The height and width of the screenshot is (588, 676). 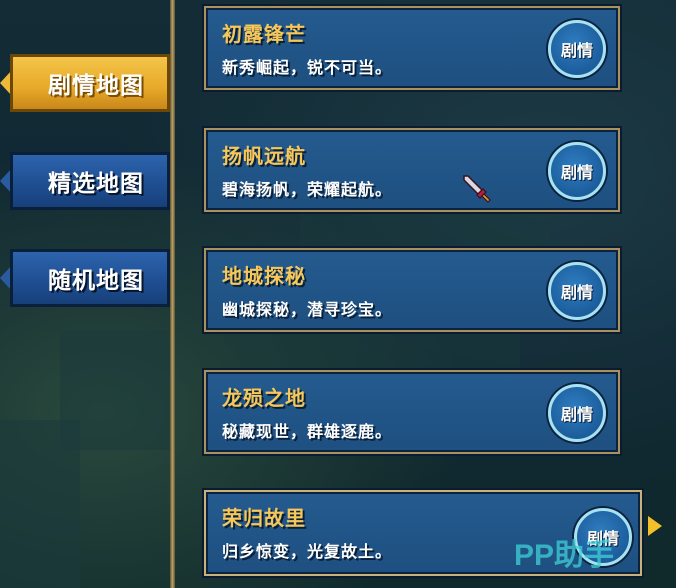 What do you see at coordinates (307, 309) in the screenshot?
I see `map-description: 幽城探秘，潜寻珍宝。` at bounding box center [307, 309].